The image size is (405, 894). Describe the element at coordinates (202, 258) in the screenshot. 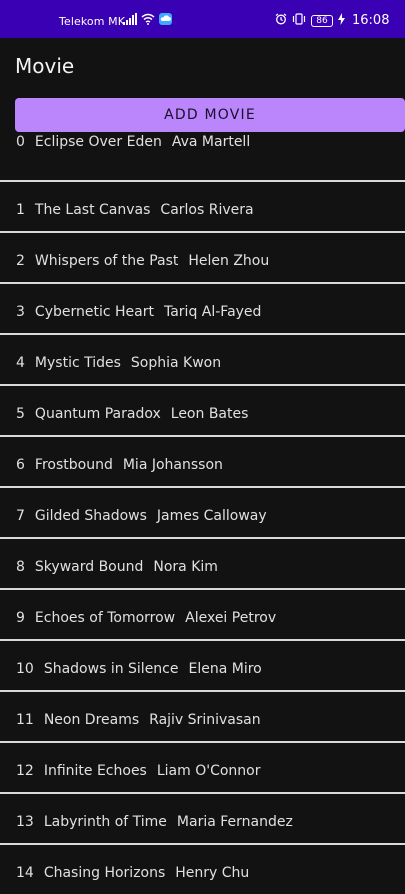

I see `list-item: 2 Whispers of the Past Helen Zhou` at that location.